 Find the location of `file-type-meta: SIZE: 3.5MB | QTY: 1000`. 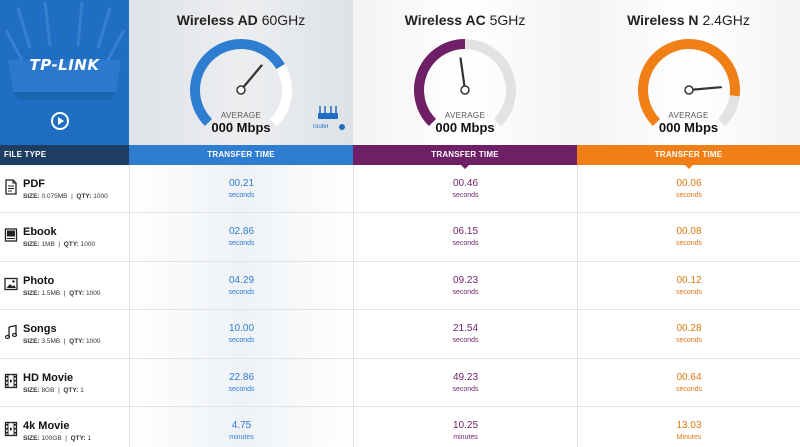

file-type-meta: SIZE: 3.5MB | QTY: 1000 is located at coordinates (62, 342).